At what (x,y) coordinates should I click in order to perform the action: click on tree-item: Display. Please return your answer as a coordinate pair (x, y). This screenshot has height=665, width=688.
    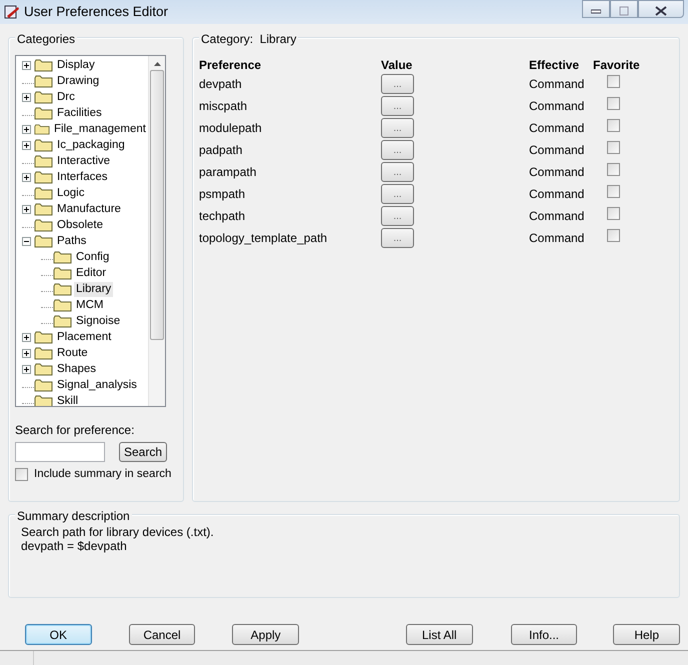
    Looking at the image, I should click on (76, 65).